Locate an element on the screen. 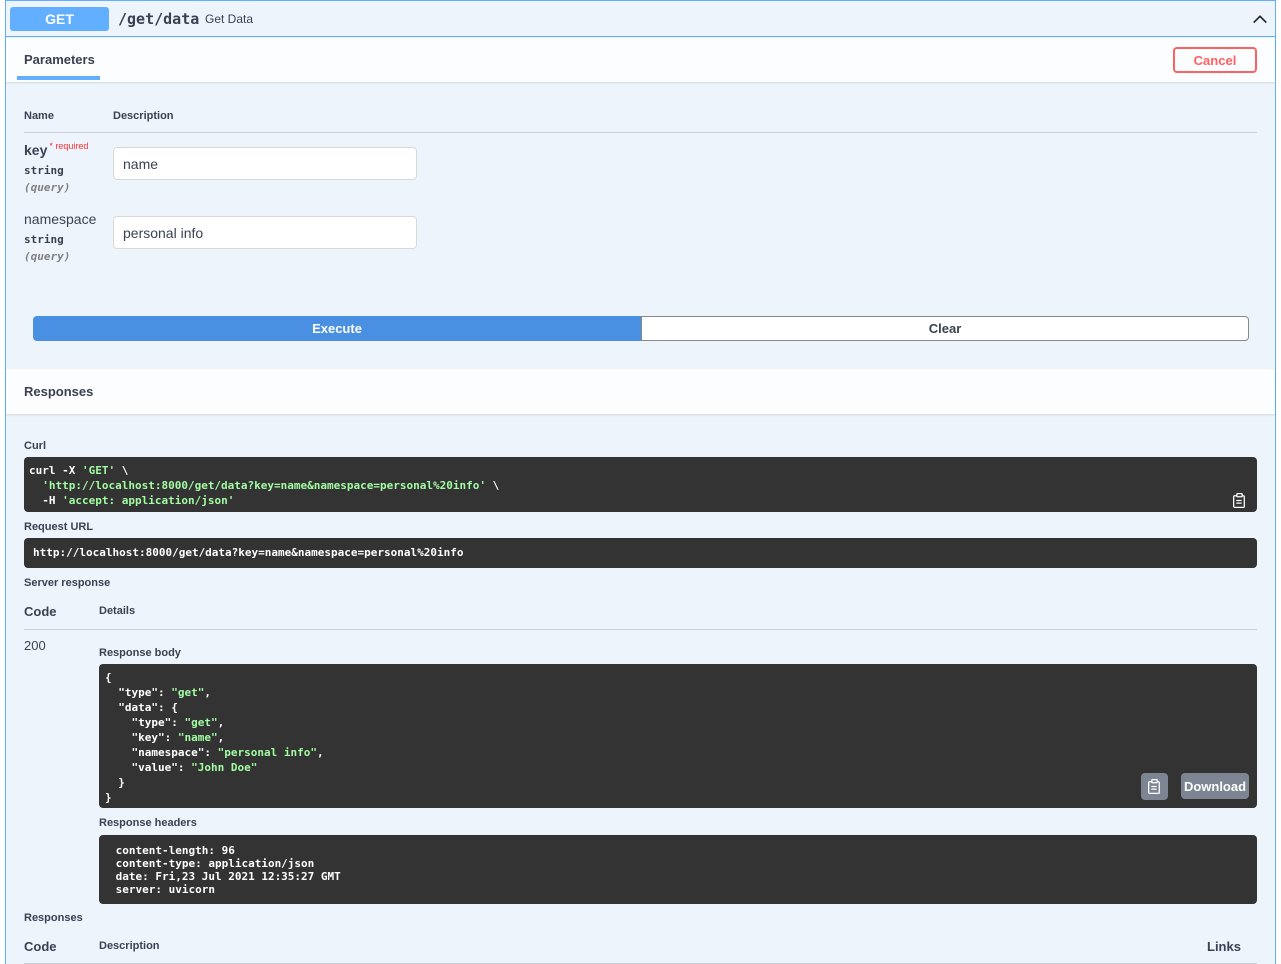  operation-path: /get/data is located at coordinates (159, 19).